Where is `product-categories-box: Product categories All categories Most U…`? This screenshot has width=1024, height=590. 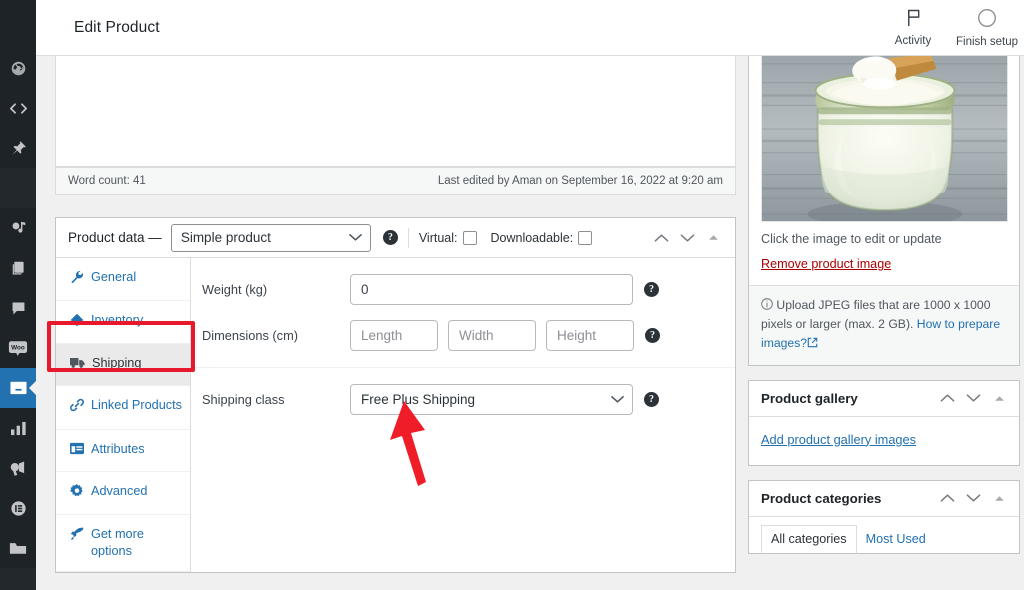
product-categories-box: Product categories All categories Most U… is located at coordinates (884, 516).